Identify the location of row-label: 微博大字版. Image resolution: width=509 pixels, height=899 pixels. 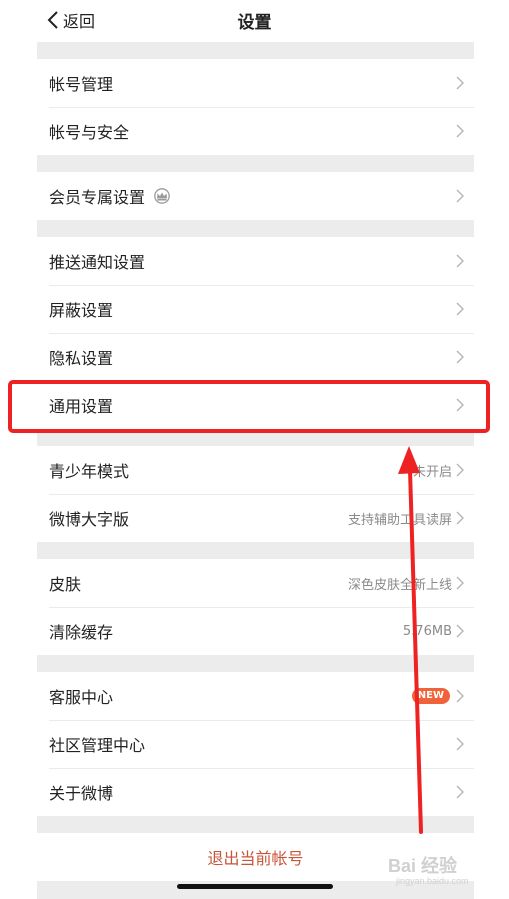
(89, 519).